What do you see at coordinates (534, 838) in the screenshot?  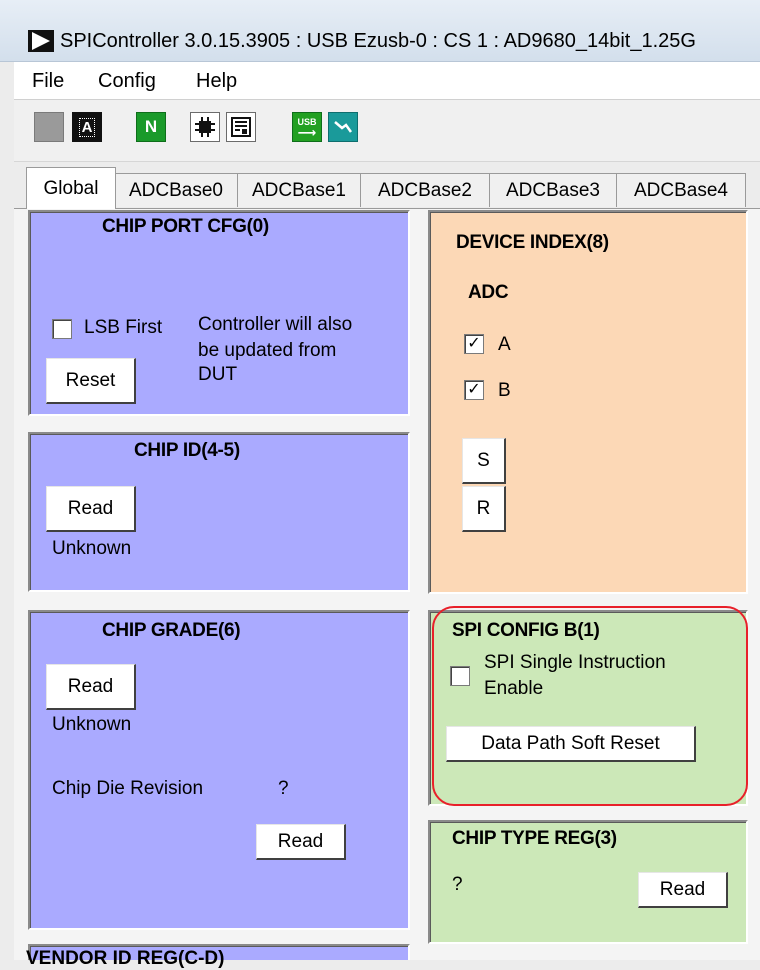 I see `chip-type-reg-title: CHIP TYPE REG(3)` at bounding box center [534, 838].